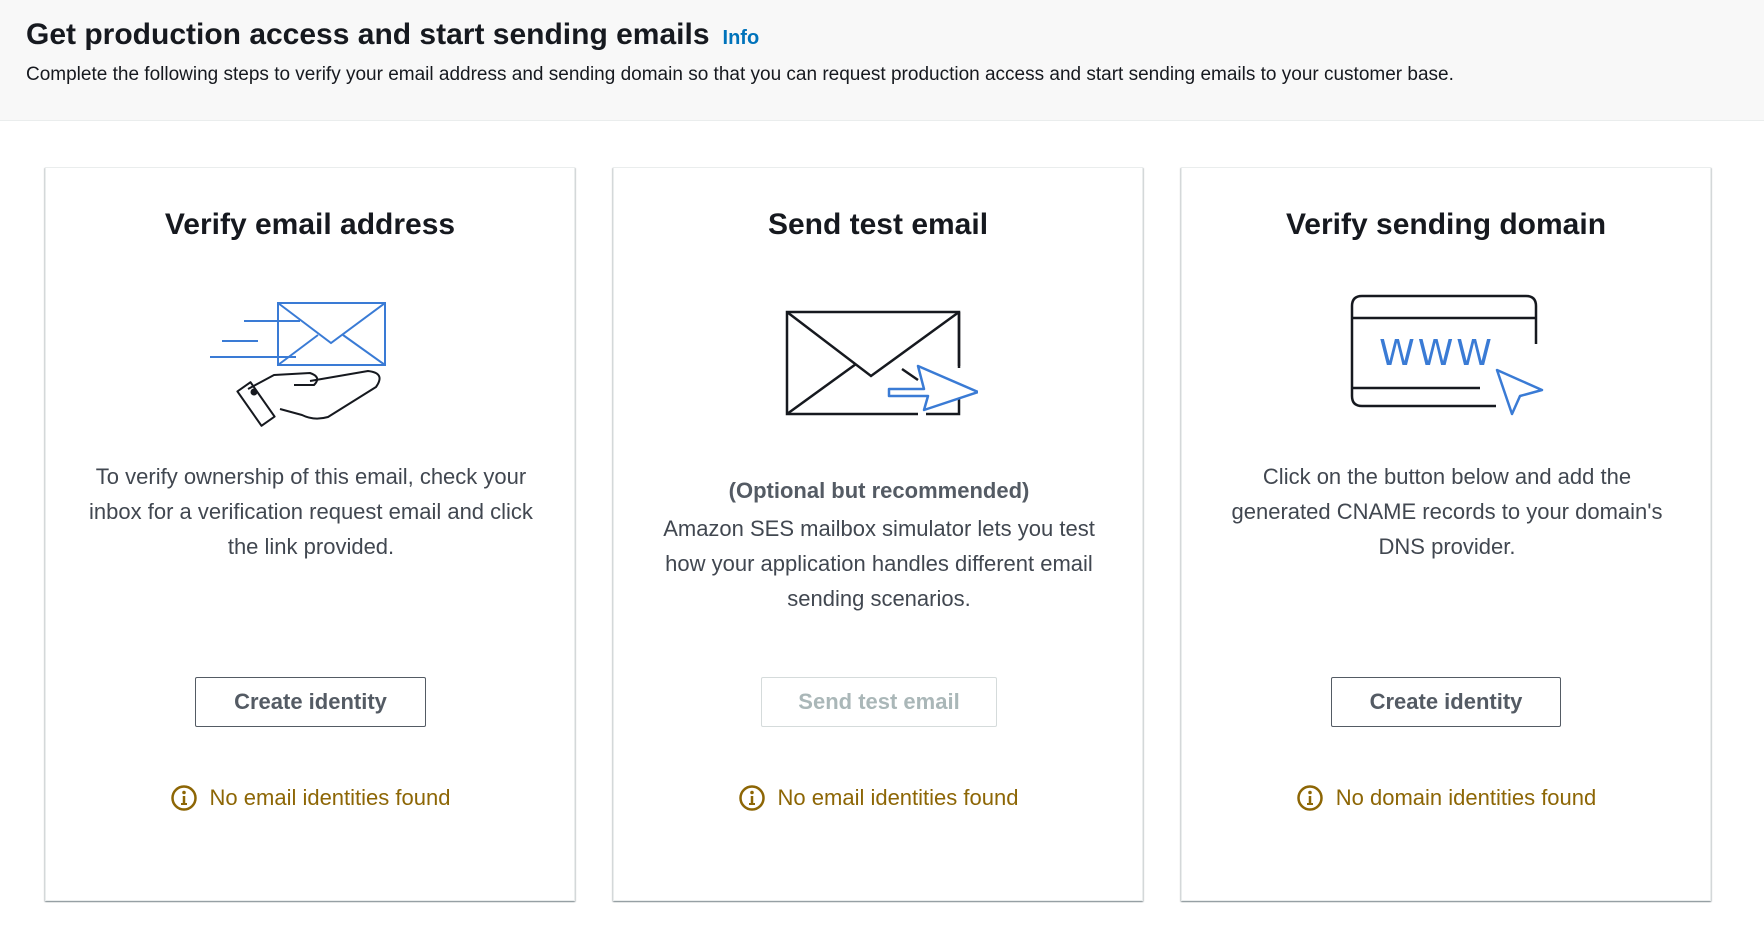 Image resolution: width=1764 pixels, height=928 pixels. I want to click on status-message: No domain identities found, so click(1446, 798).